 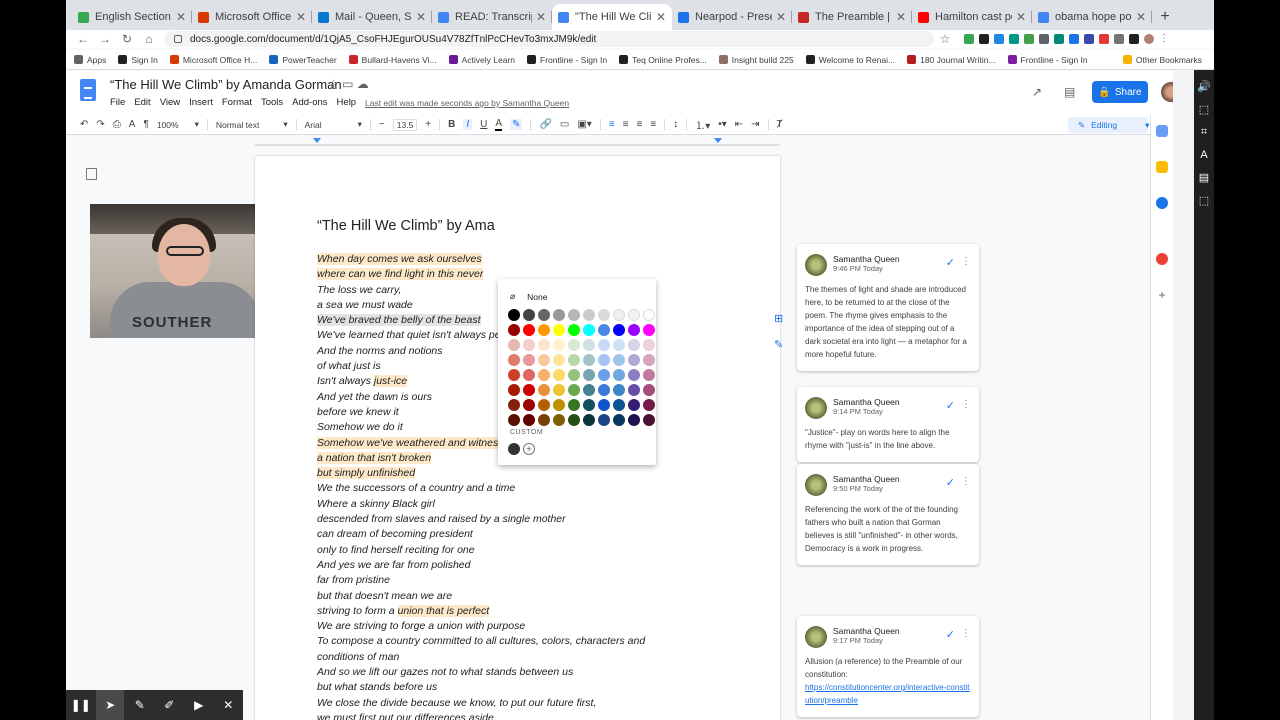 I want to click on tab-2: Mail - Queen, Samantha ✕, so click(x=372, y=17).